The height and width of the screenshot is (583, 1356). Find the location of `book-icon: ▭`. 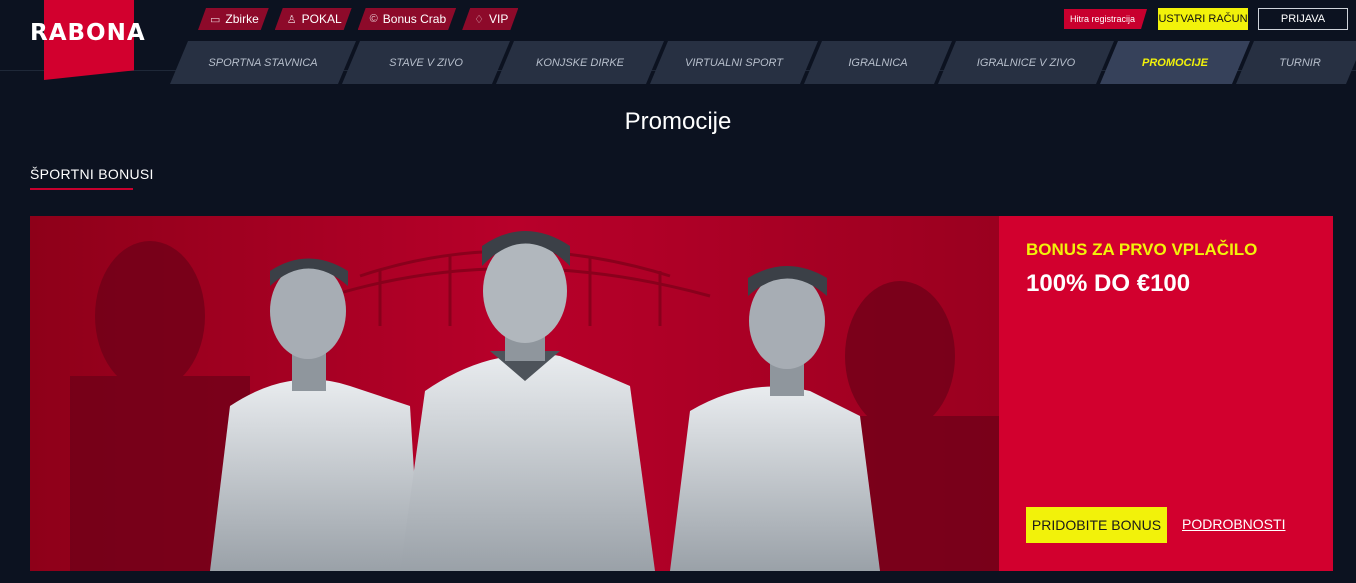

book-icon: ▭ is located at coordinates (215, 19).